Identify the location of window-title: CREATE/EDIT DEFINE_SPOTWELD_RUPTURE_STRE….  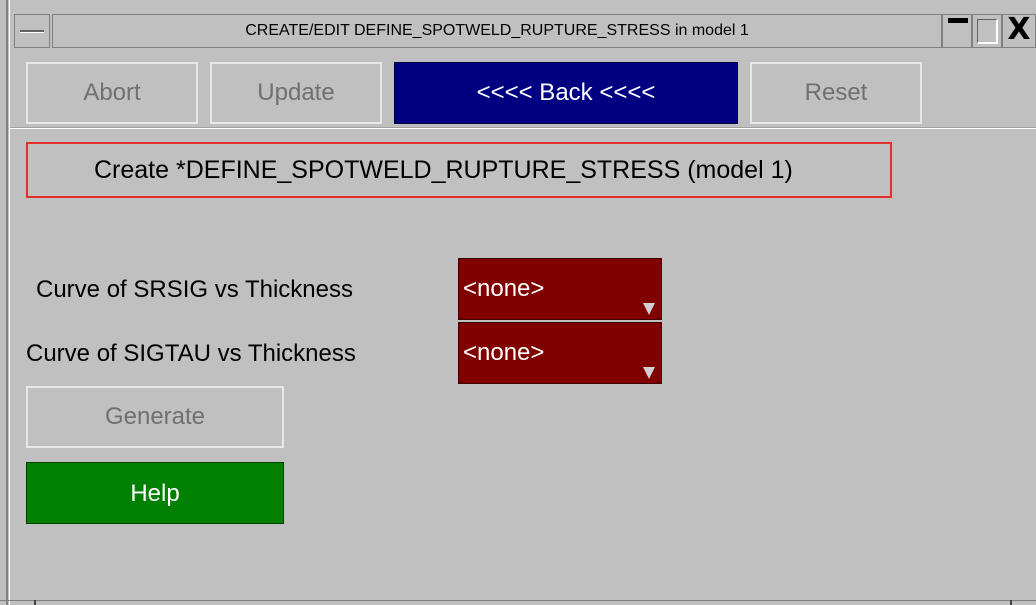
(497, 31).